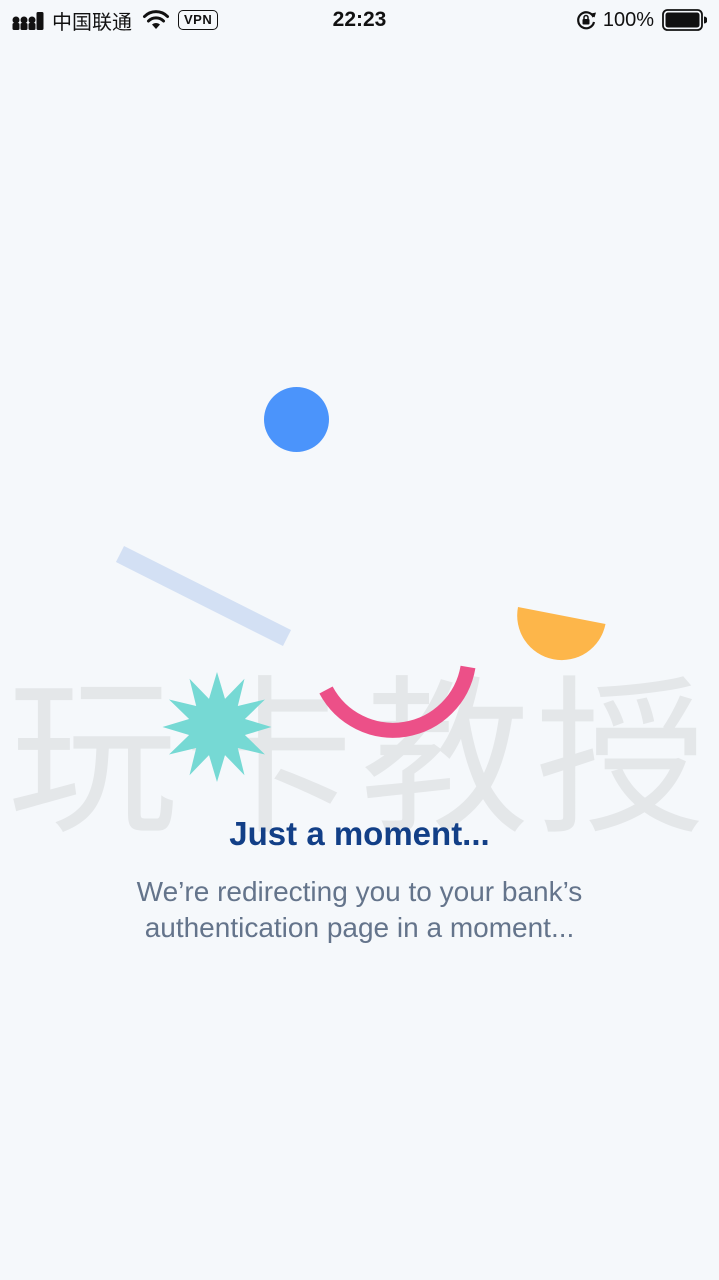 The image size is (719, 1280). Describe the element at coordinates (296, 419) in the screenshot. I see `blue-circle-shape` at that location.